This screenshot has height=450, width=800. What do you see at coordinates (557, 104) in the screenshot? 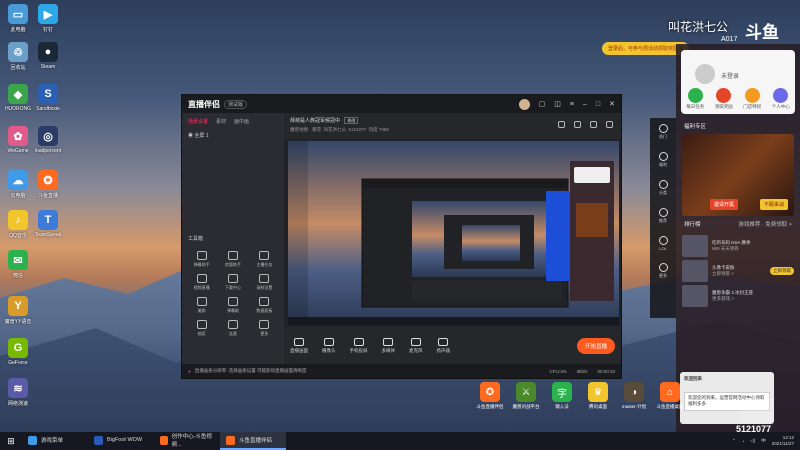
I see `gift-icon: ◫` at bounding box center [557, 104].